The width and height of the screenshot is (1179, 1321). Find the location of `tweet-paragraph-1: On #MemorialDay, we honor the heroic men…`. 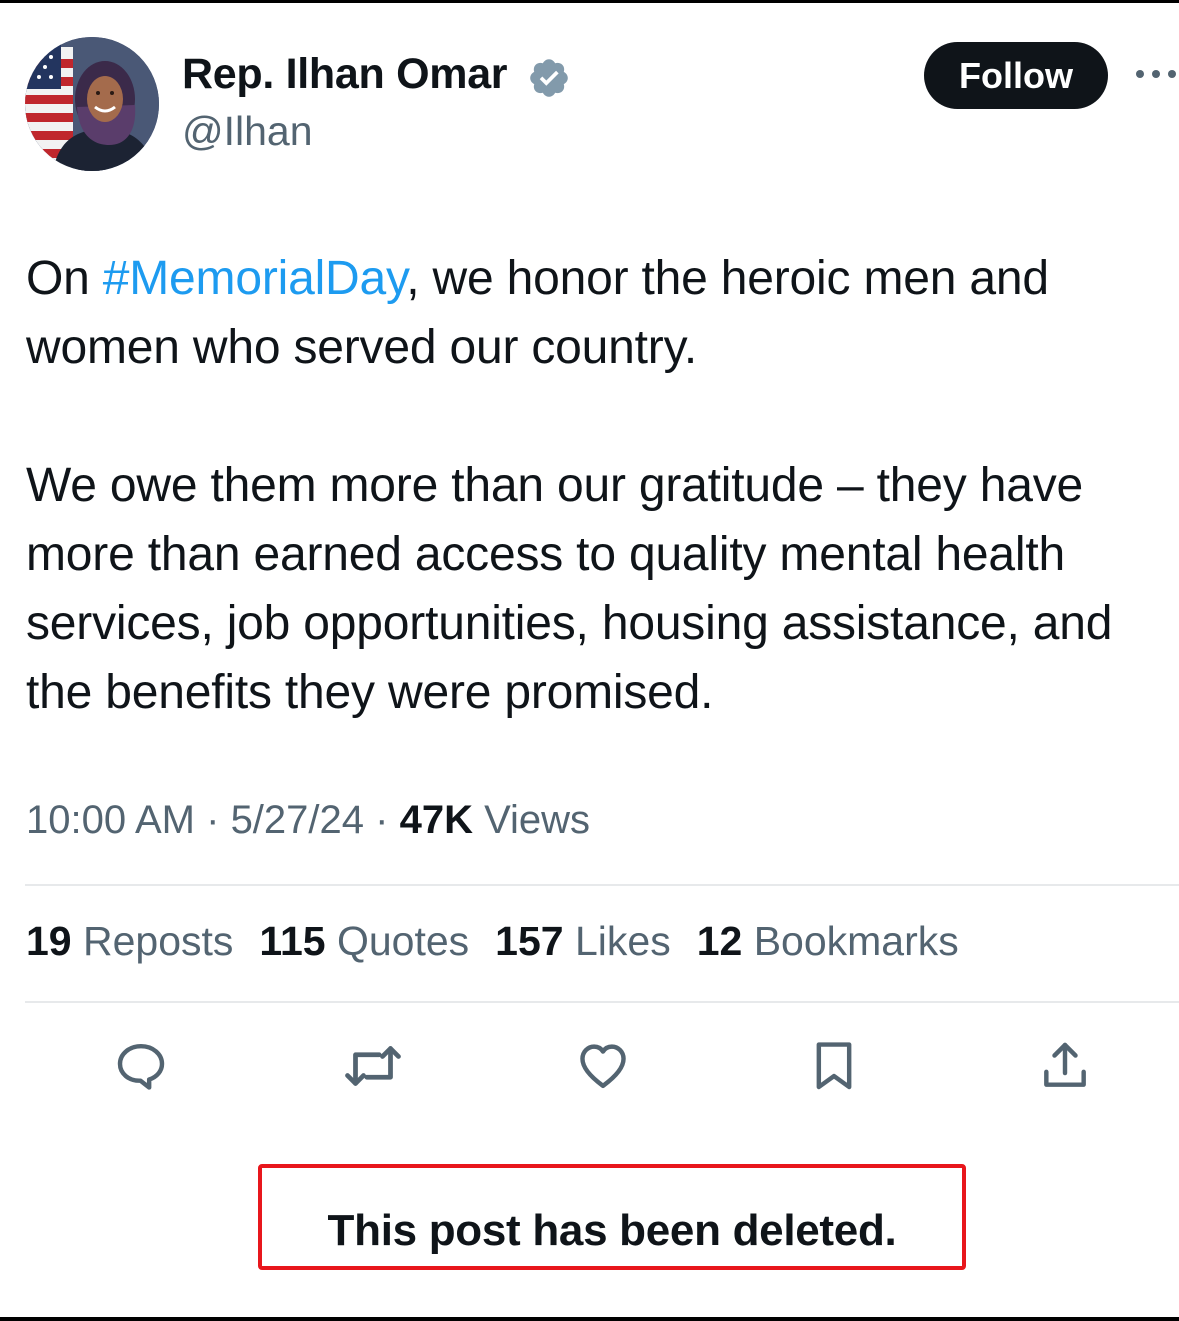

tweet-paragraph-1: On #MemorialDay, we honor the heroic men… is located at coordinates (596, 313).